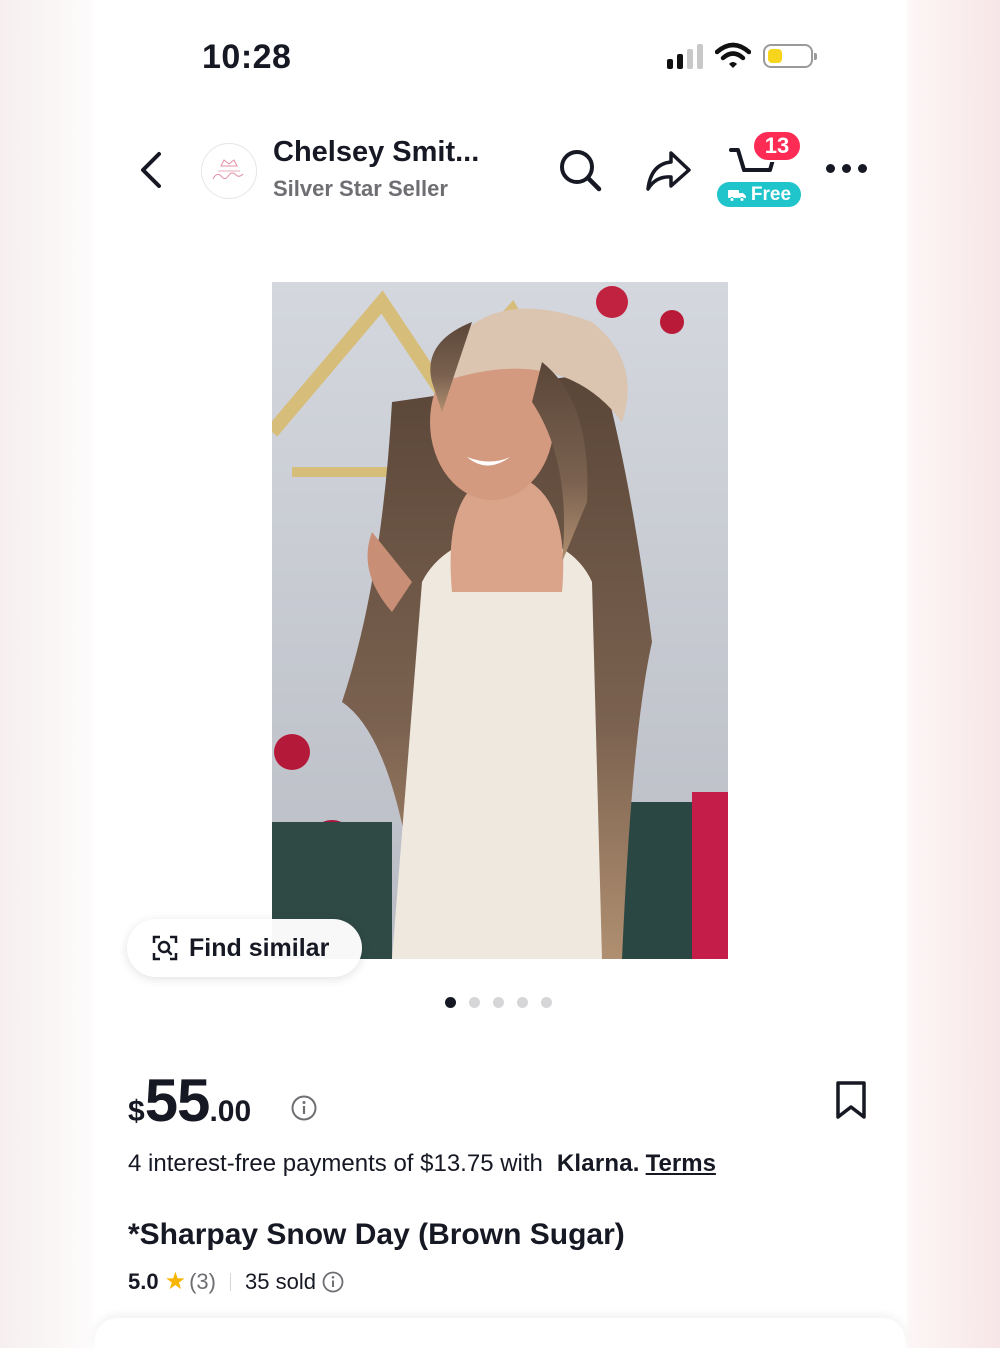  Describe the element at coordinates (777, 146) in the screenshot. I see `cart-count-badge: 13` at that location.